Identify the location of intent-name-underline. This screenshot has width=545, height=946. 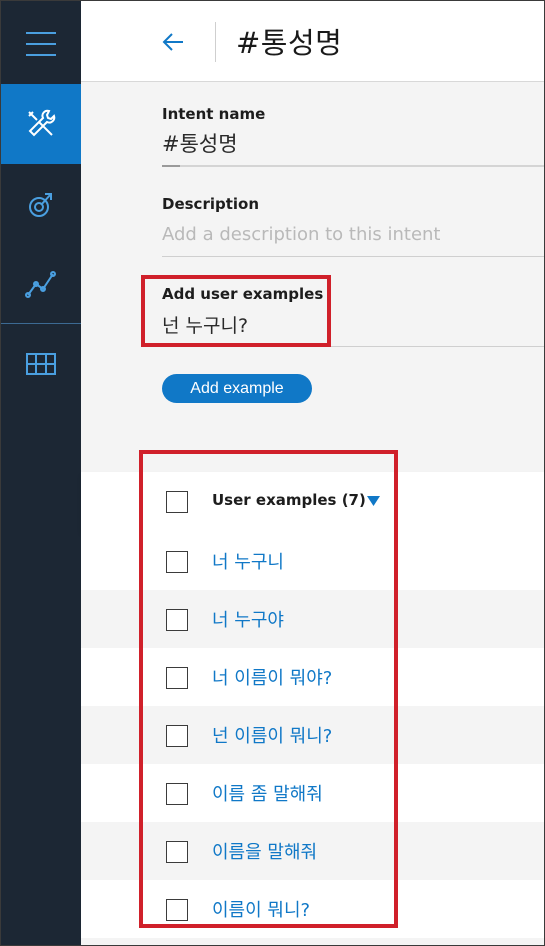
(353, 166).